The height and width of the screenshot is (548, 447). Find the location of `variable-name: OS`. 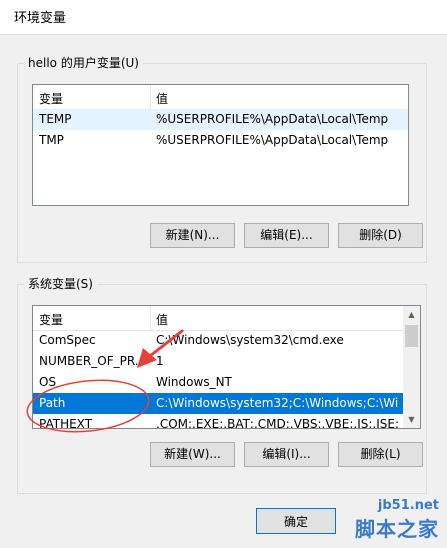

variable-name: OS is located at coordinates (48, 382).